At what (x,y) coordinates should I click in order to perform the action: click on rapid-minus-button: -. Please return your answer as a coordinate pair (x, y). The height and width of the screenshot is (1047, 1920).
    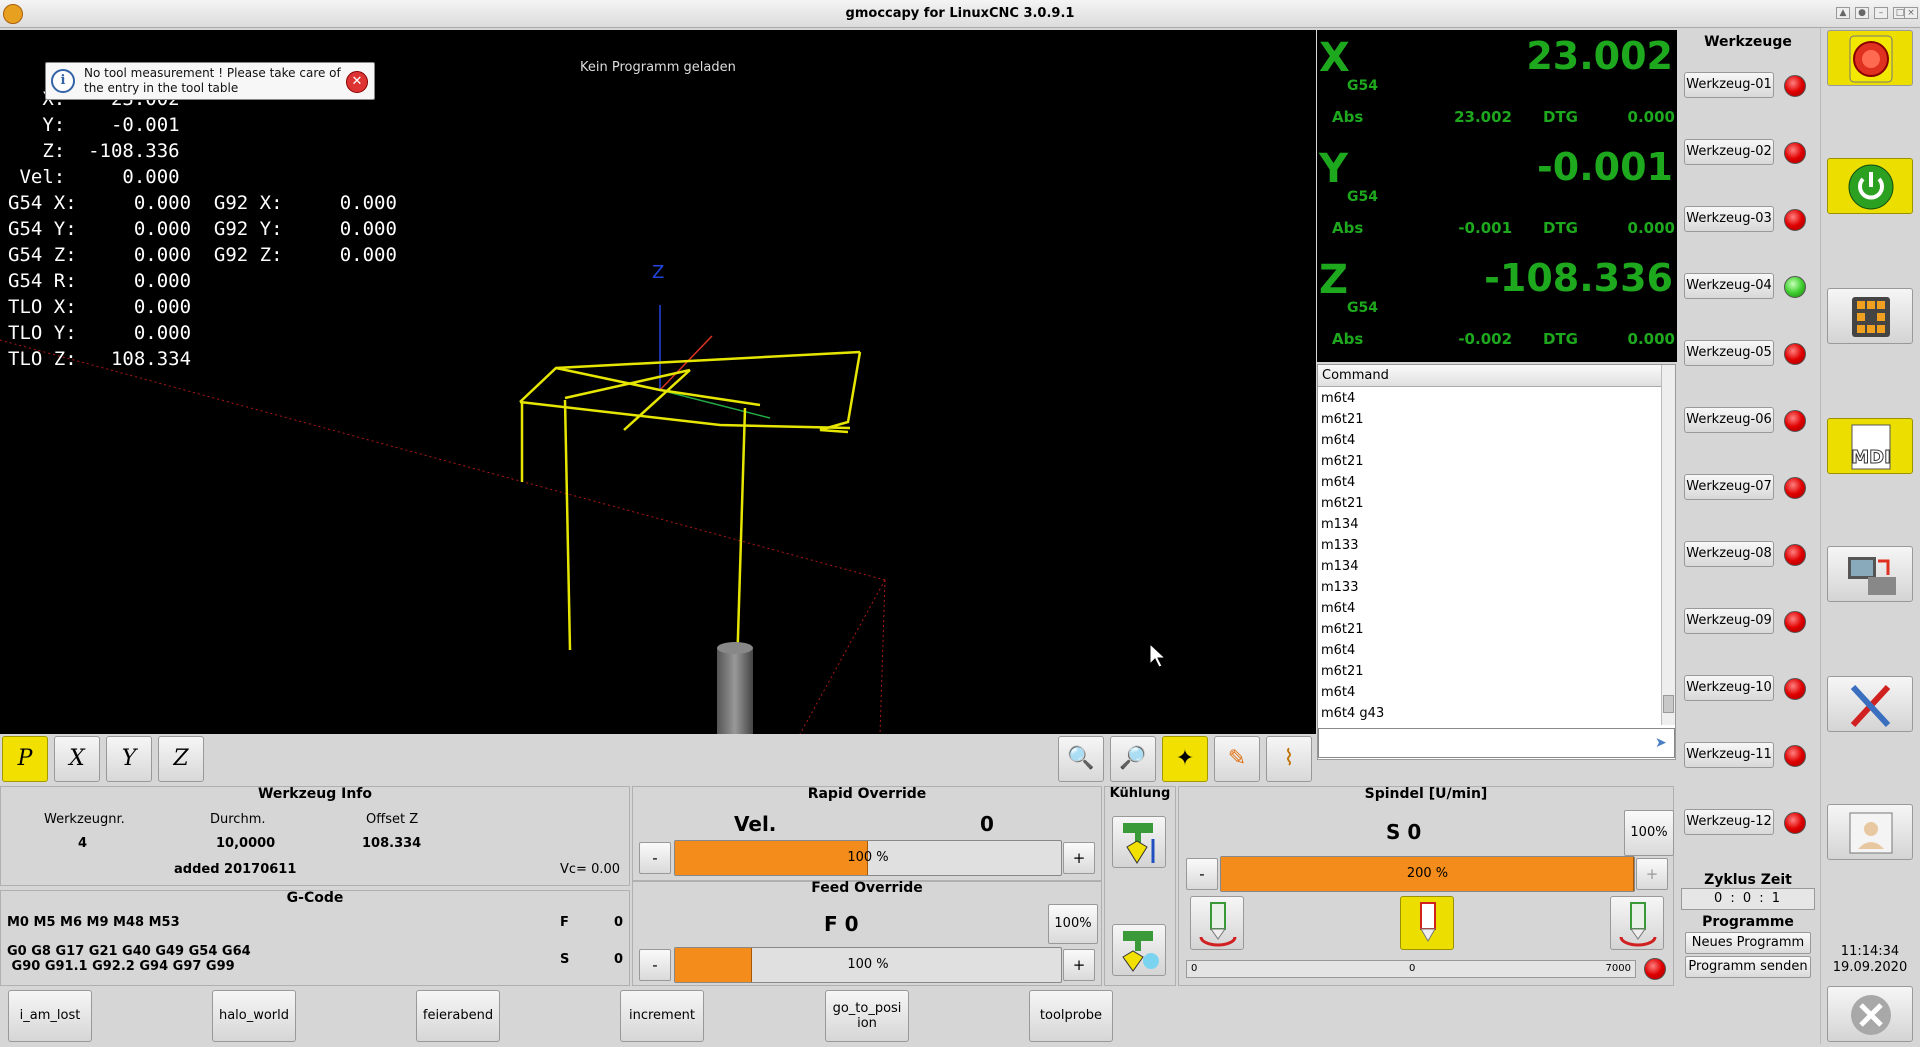
    Looking at the image, I should click on (655, 858).